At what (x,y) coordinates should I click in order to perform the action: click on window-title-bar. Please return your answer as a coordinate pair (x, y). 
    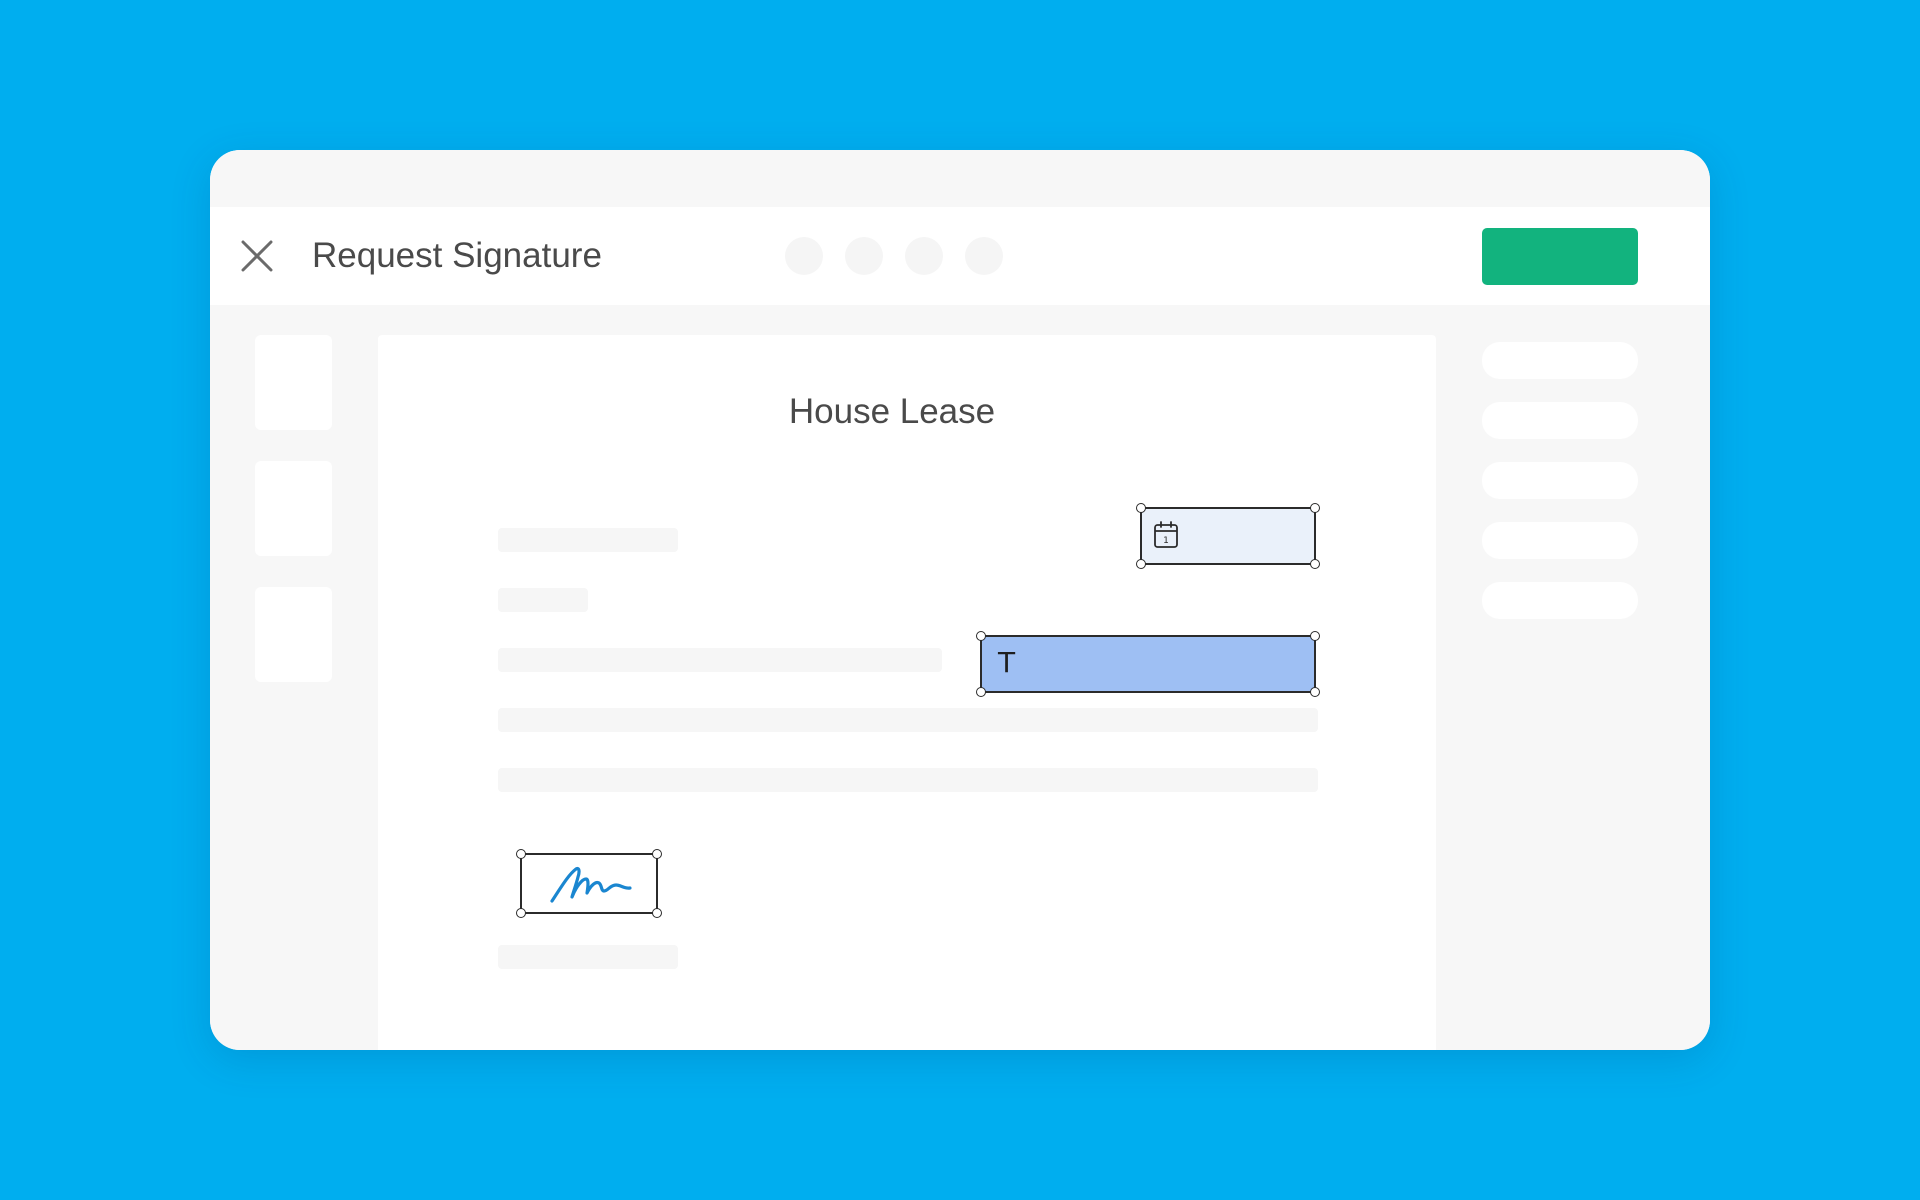
    Looking at the image, I should click on (960, 178).